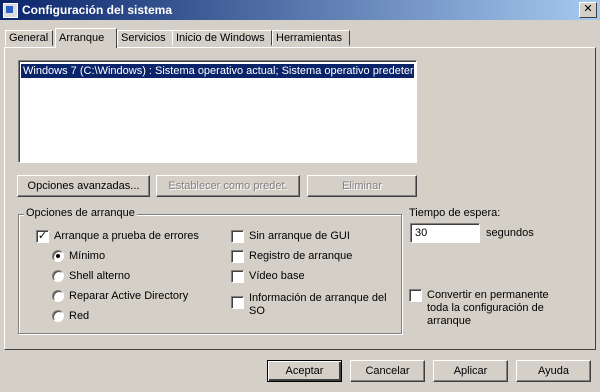  Describe the element at coordinates (58, 316) in the screenshot. I see `radio-network` at that location.